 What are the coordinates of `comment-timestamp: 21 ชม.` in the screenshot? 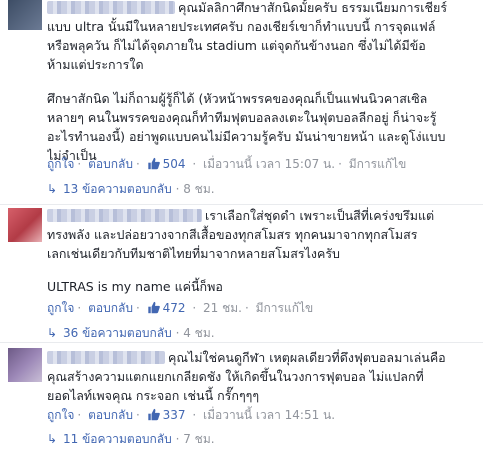 It's located at (222, 308).